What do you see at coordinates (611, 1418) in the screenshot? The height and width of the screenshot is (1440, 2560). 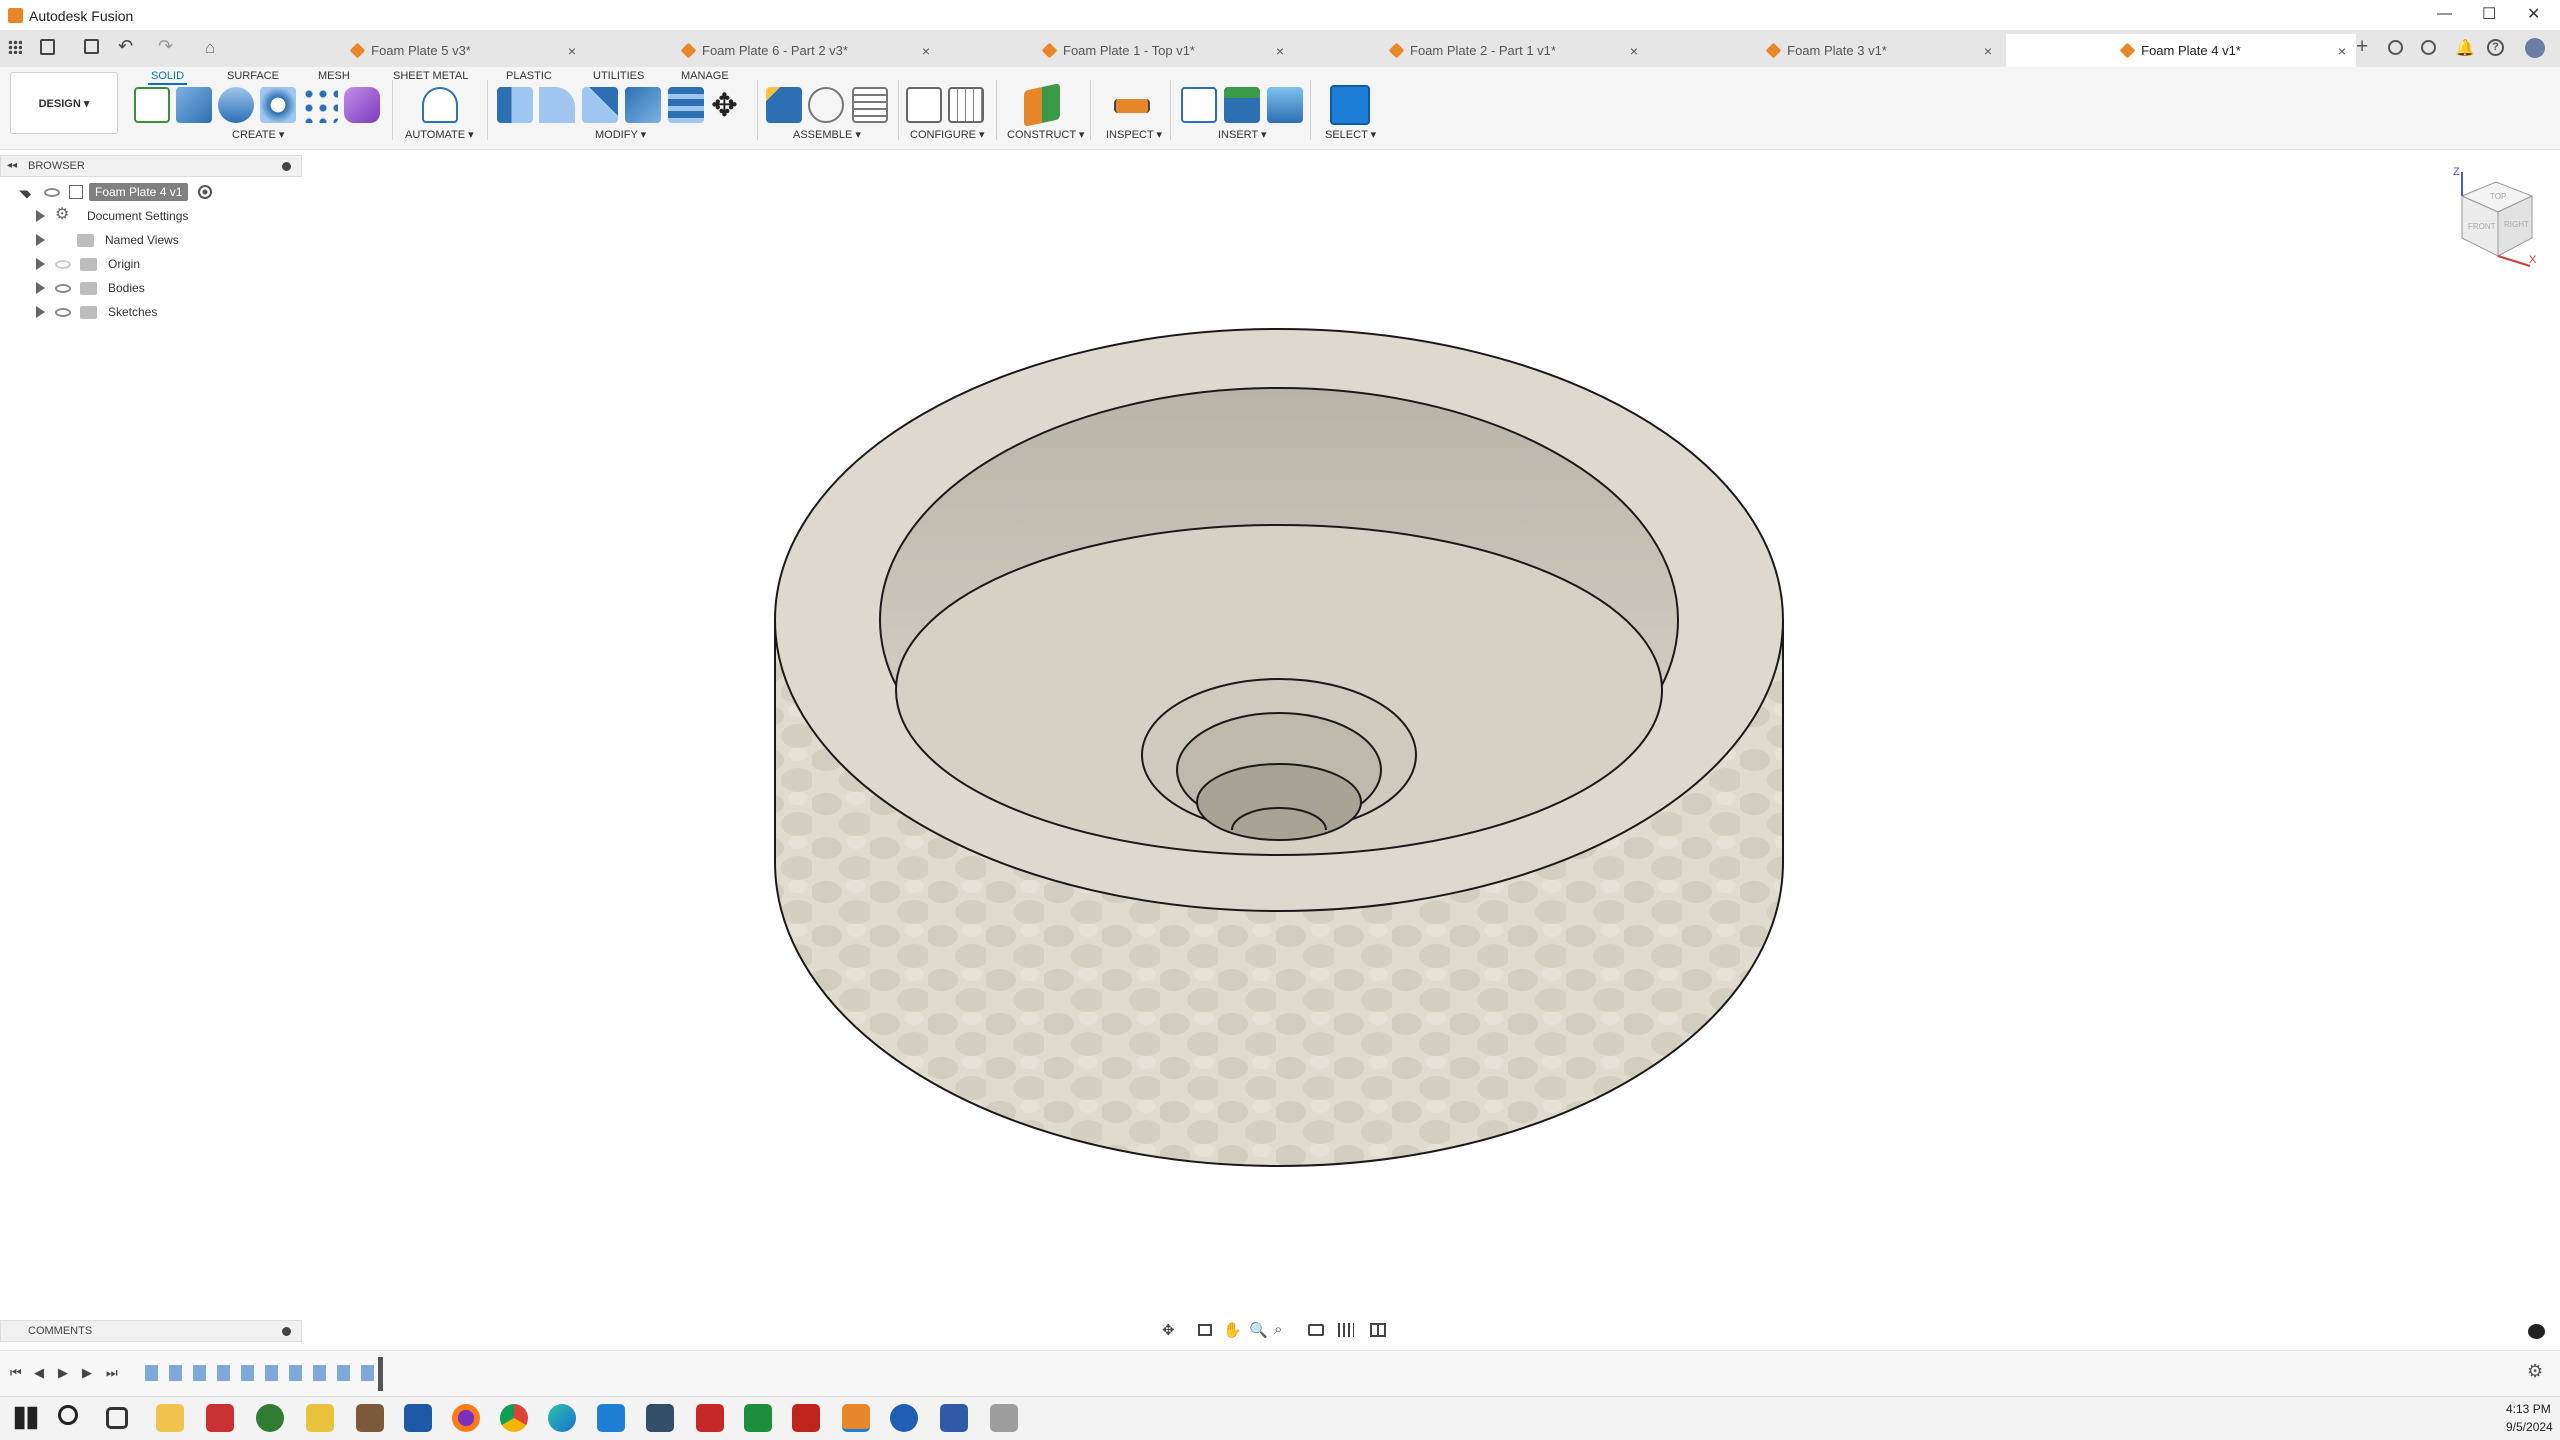 I see `vscode-icon` at bounding box center [611, 1418].